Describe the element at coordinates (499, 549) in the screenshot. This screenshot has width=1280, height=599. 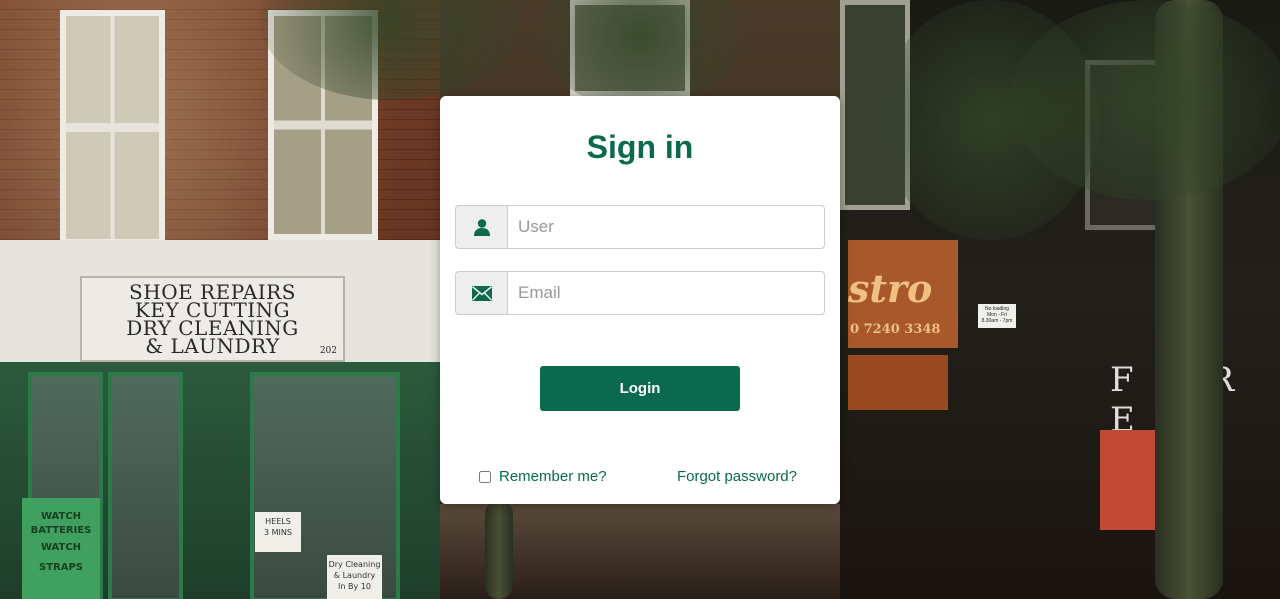
I see `tree-trunk` at that location.